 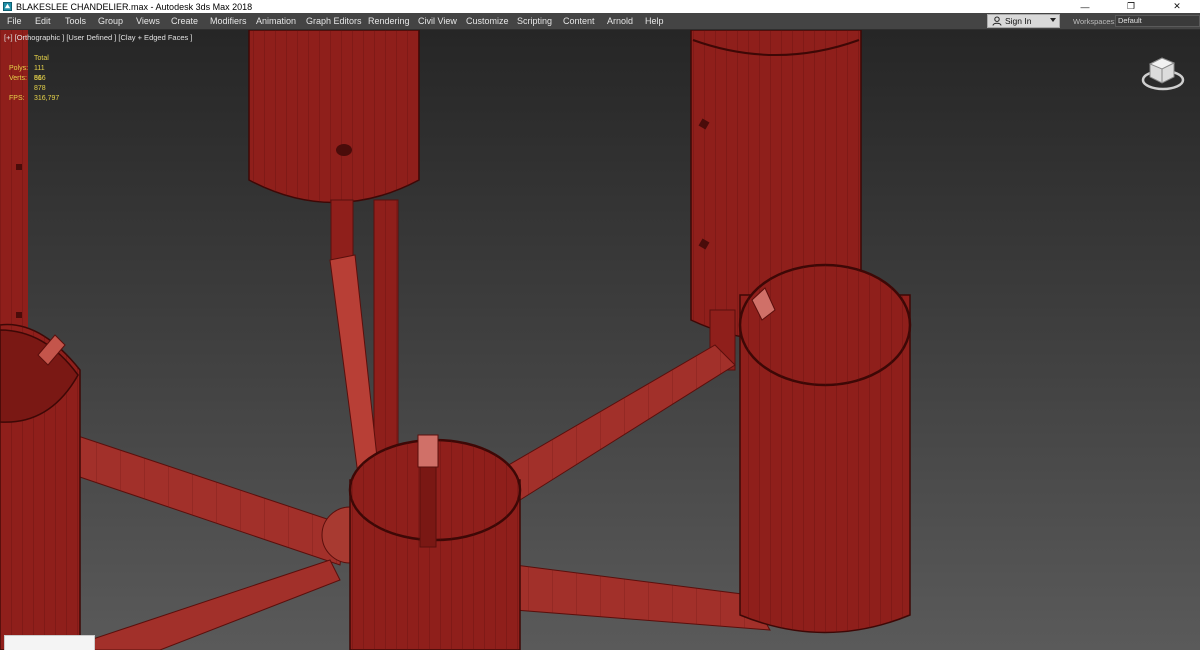 I want to click on menu-customize: Customize, so click(x=487, y=21).